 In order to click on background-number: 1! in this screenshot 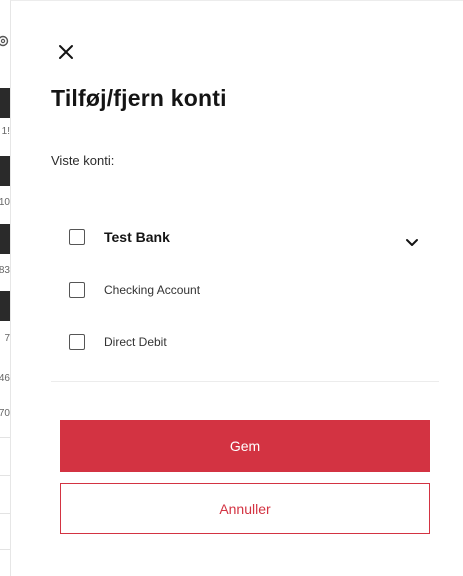, I will do `click(5, 131)`.